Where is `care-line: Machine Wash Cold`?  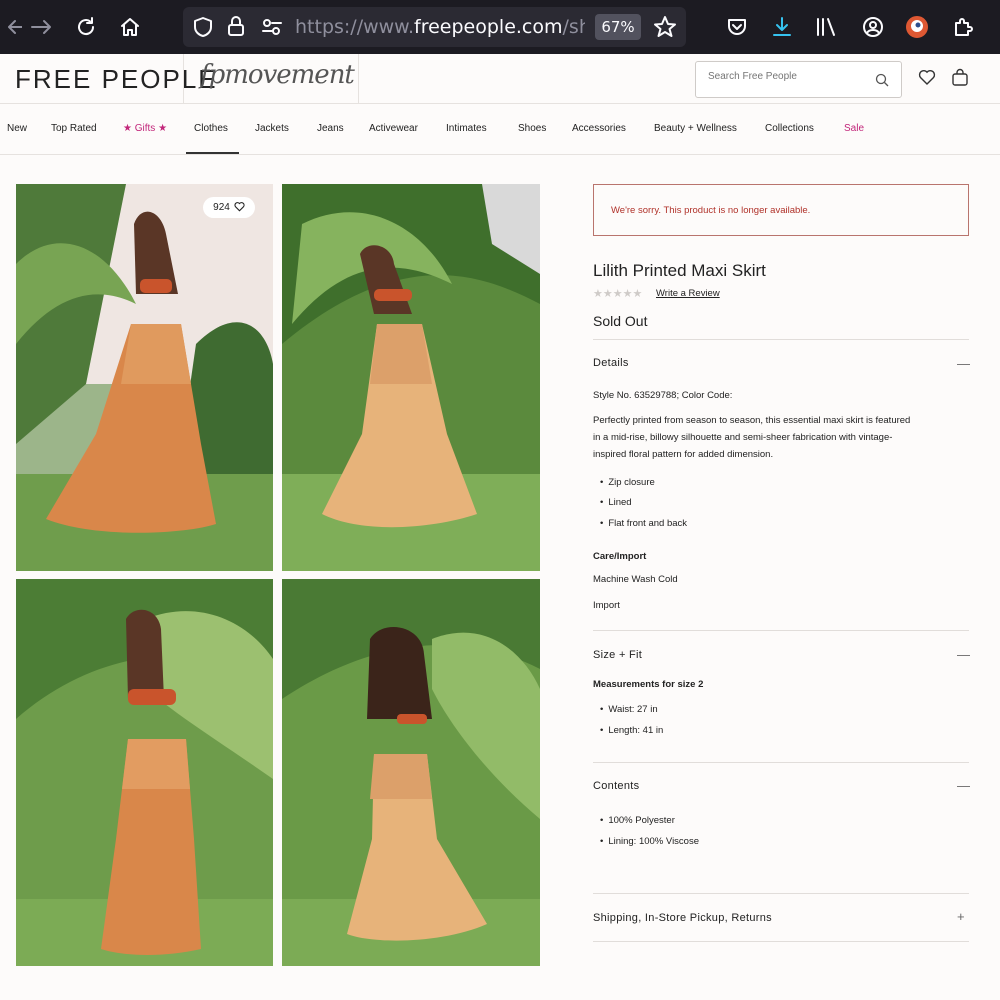
care-line: Machine Wash Cold is located at coordinates (635, 579).